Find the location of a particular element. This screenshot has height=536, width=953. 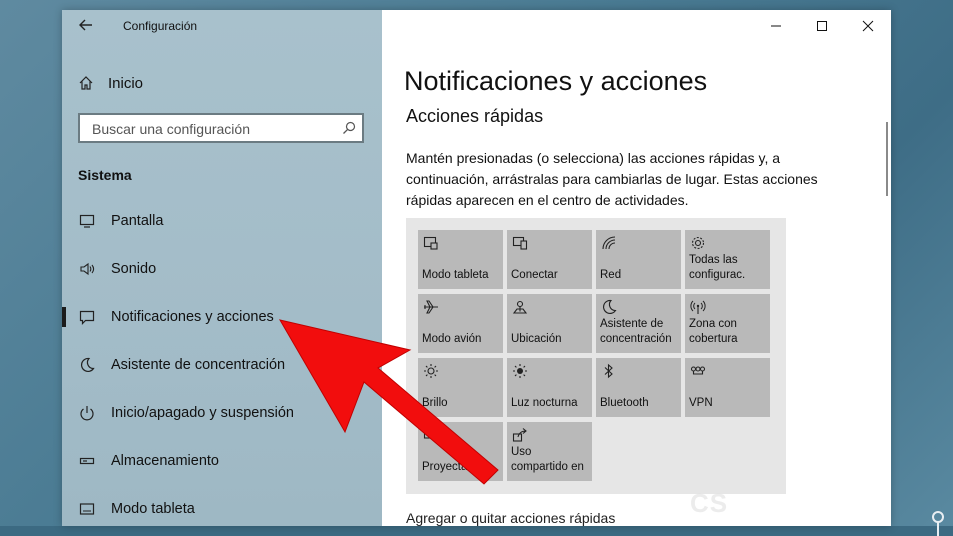

tile-luz-nocturna: Luz nocturna is located at coordinates (549, 387).